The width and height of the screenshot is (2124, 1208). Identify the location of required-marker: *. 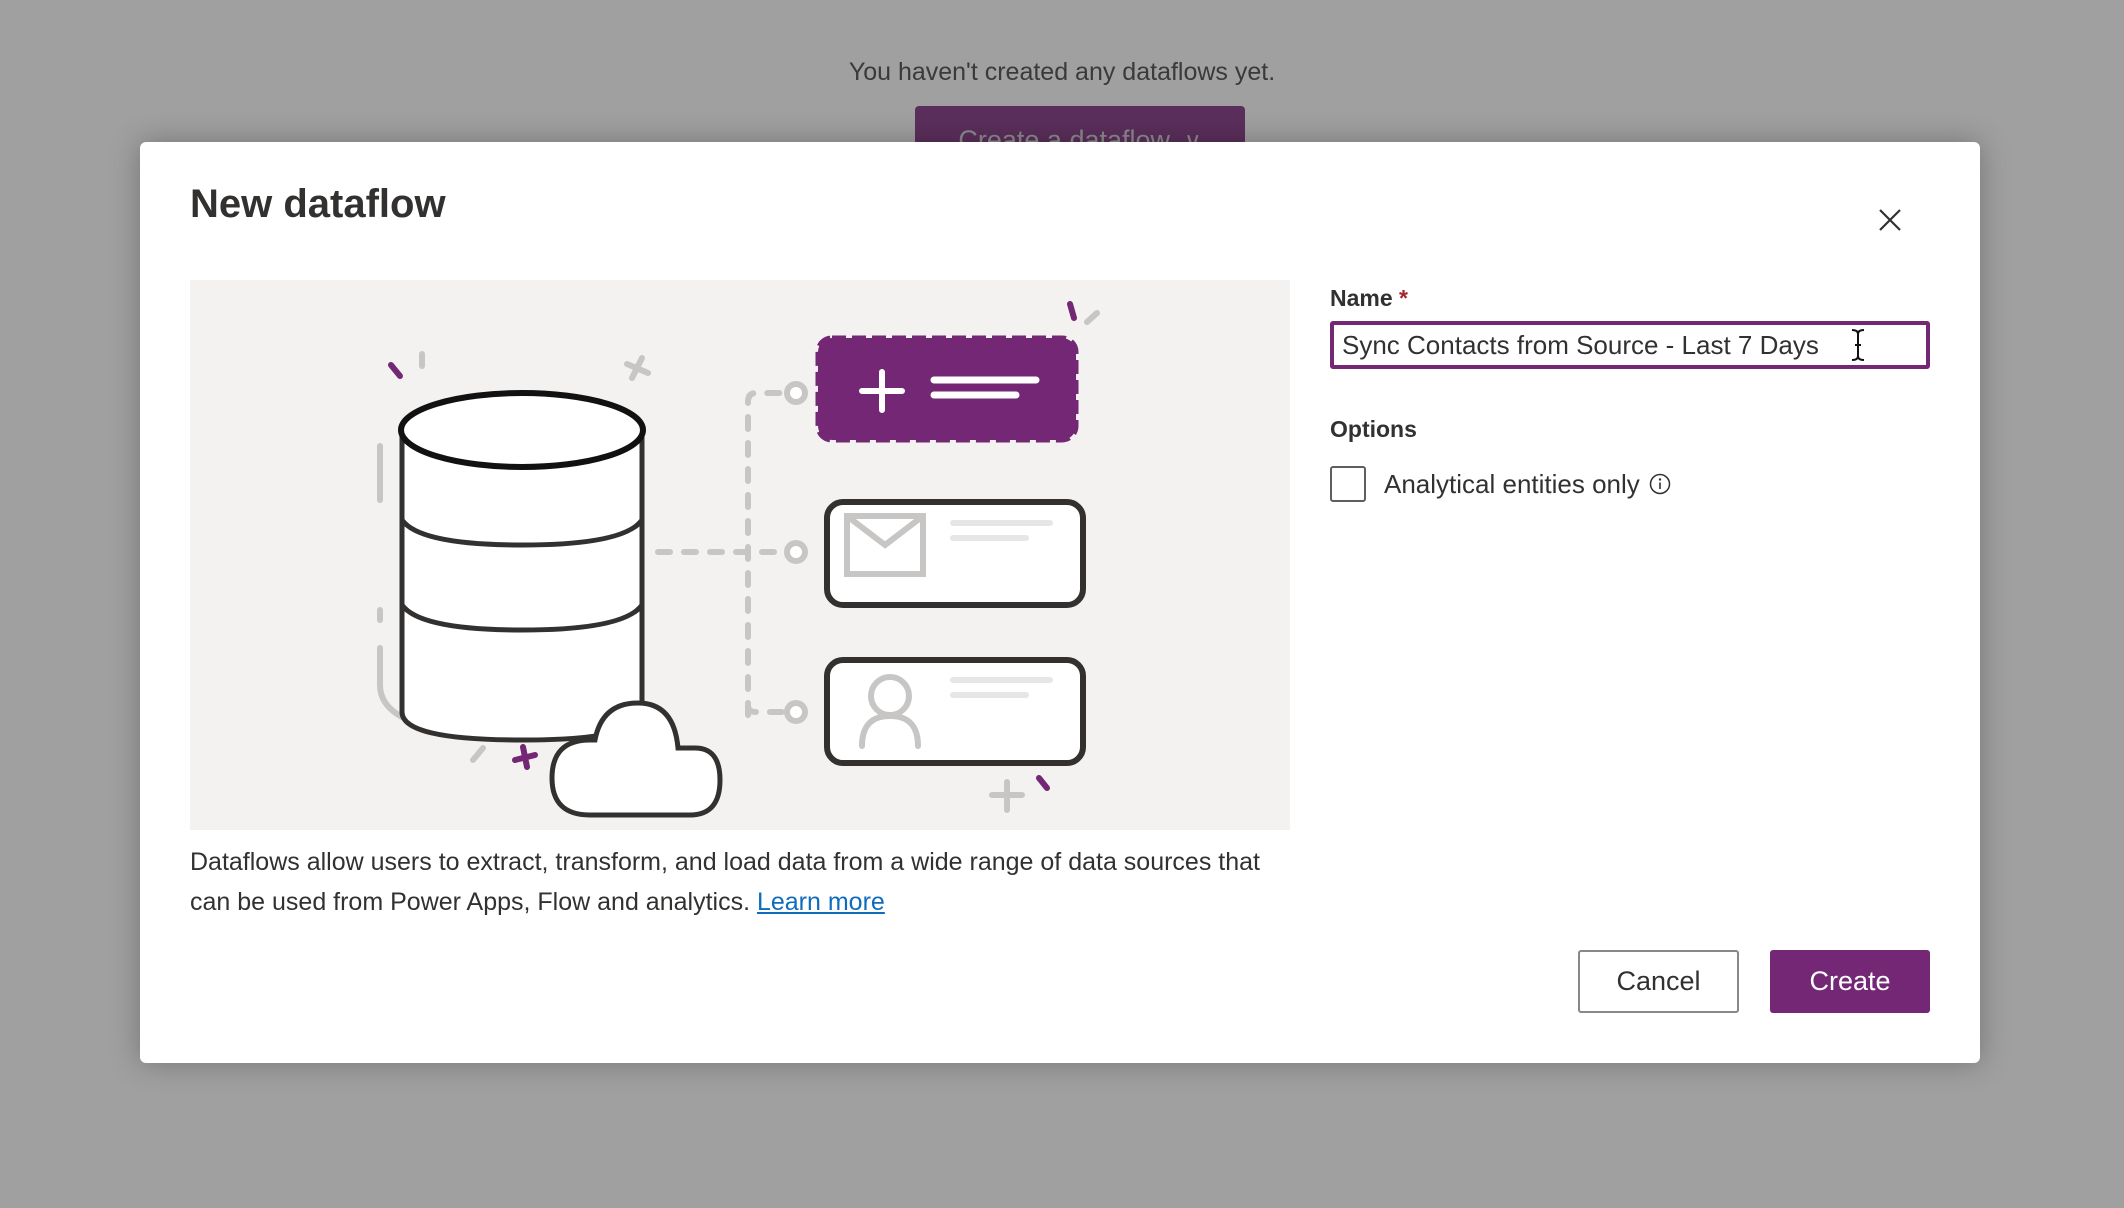
(1403, 298).